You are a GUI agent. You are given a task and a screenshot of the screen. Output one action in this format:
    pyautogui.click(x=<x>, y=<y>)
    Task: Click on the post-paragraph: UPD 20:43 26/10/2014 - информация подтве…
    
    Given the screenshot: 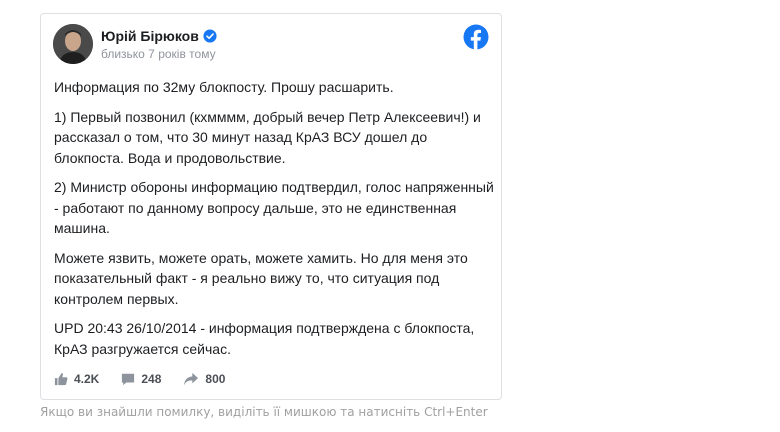 What is the action you would take?
    pyautogui.click(x=264, y=338)
    